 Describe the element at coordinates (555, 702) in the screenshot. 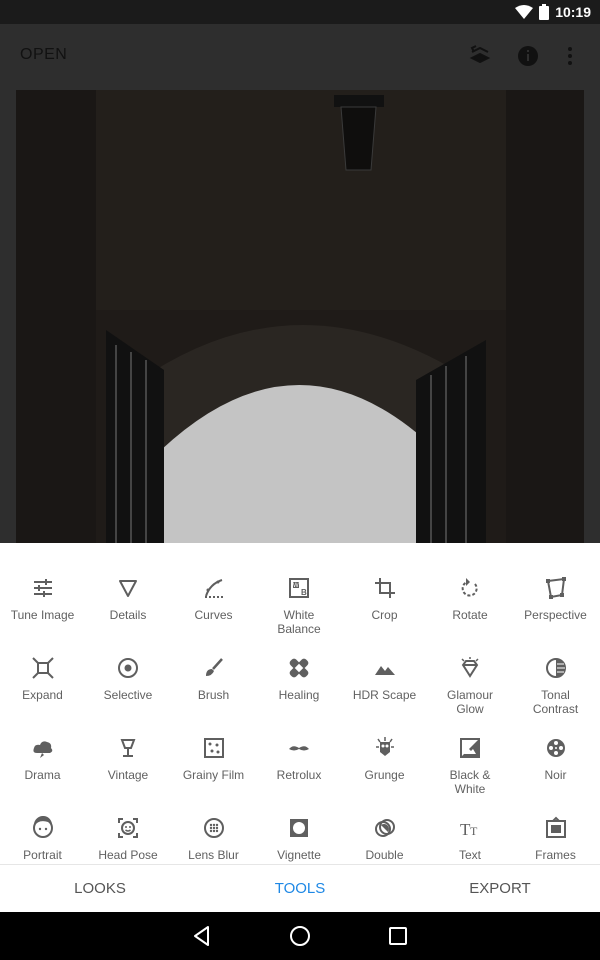

I see `tool-label: Tonal Contrast` at that location.